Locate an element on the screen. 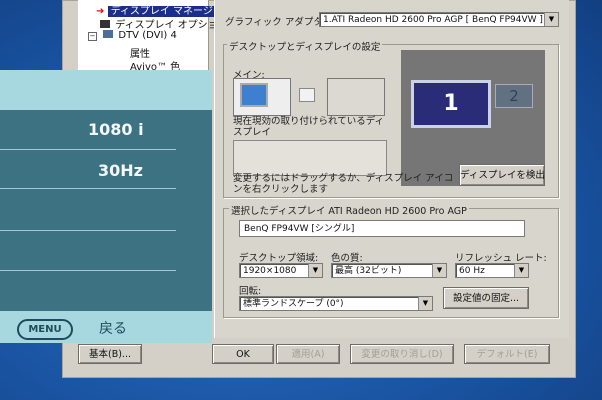 Image resolution: width=602 pixels, height=400 pixels. selected-display-name: BenQ FP94VW [シングル] is located at coordinates (382, 228).